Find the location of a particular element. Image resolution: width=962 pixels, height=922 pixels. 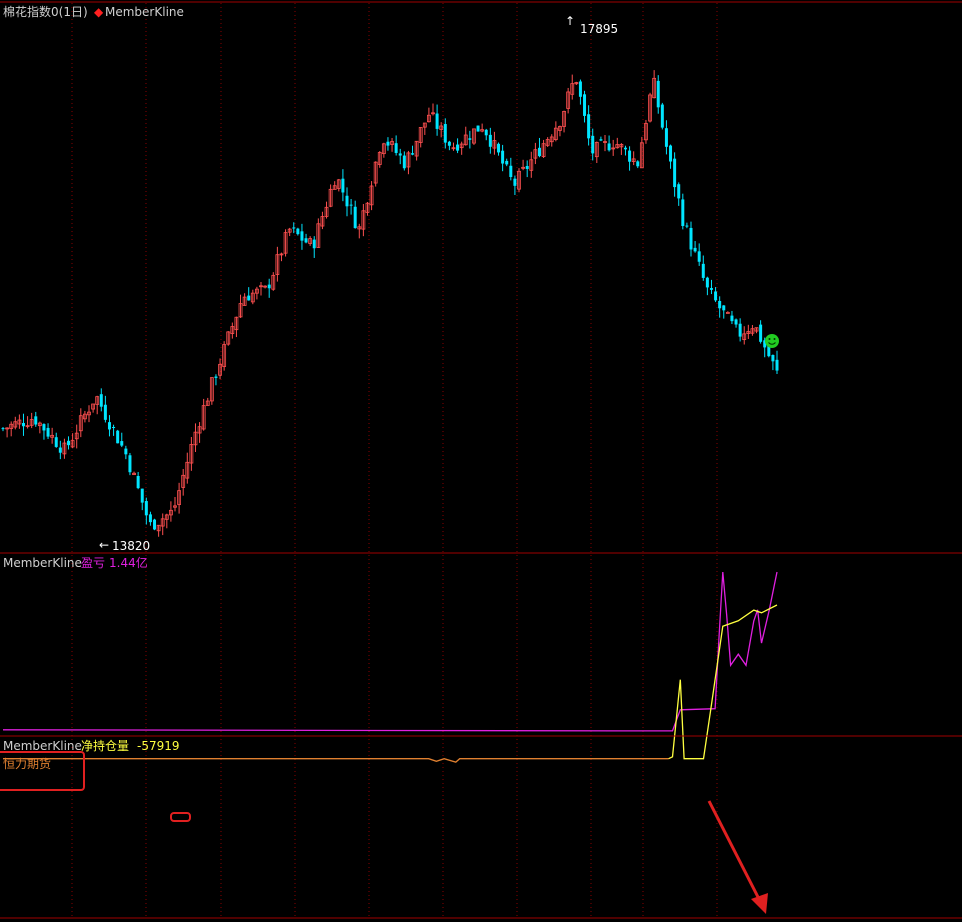

position-value: -57919 is located at coordinates (158, 746).